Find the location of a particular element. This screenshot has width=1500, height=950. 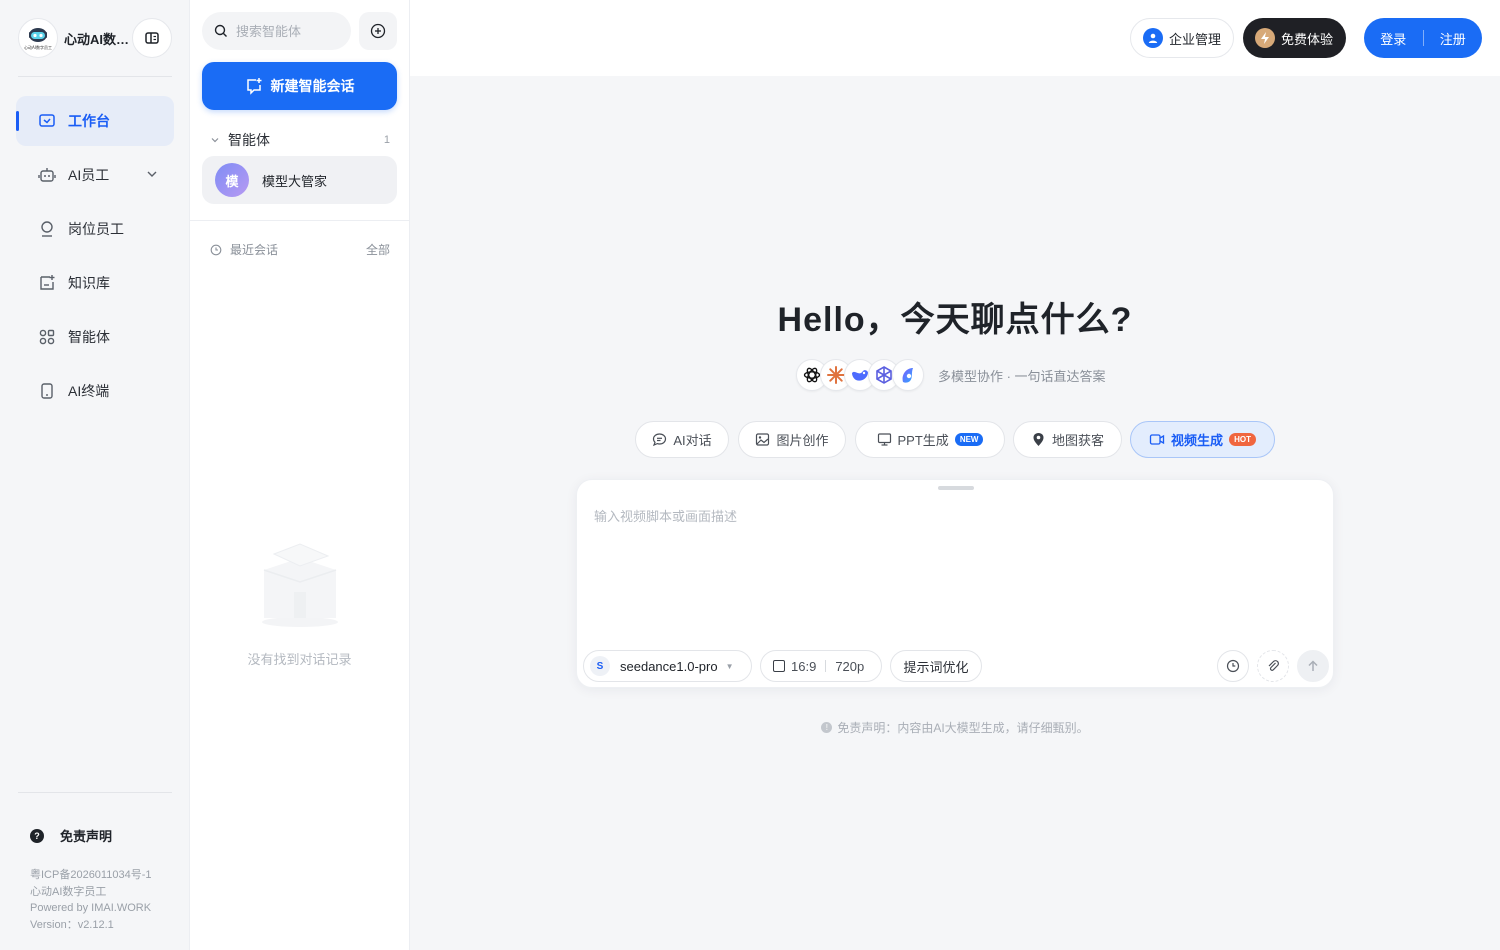

kimi-icon is located at coordinates (908, 375).